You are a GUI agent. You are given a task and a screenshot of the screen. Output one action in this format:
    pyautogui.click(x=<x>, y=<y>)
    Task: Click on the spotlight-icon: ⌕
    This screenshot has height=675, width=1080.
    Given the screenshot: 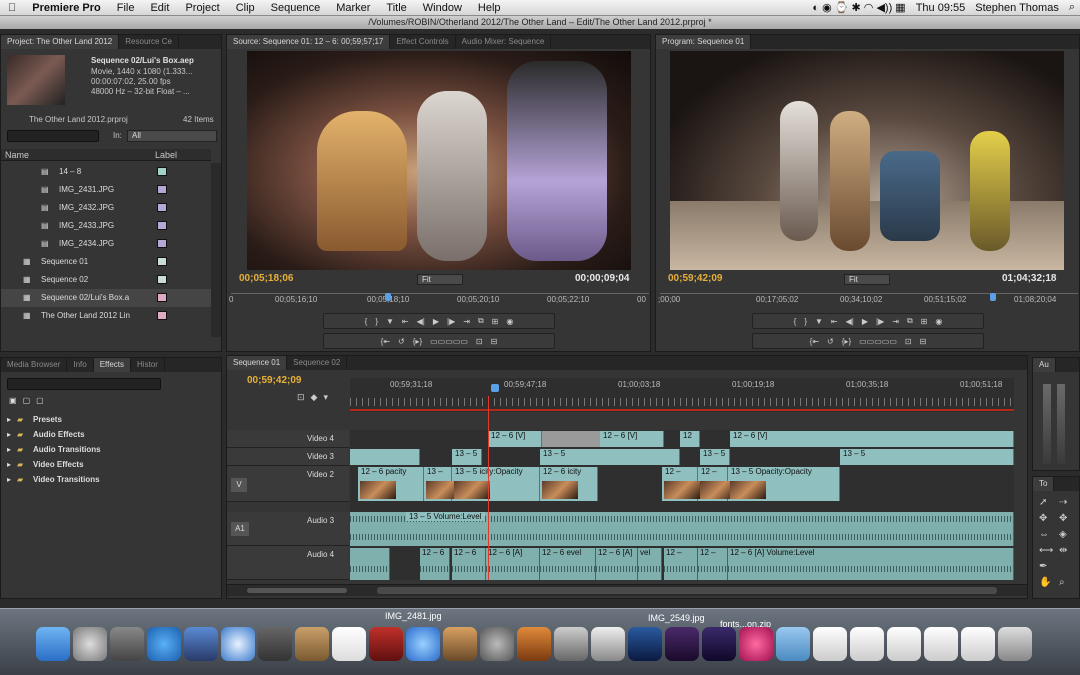 What is the action you would take?
    pyautogui.click(x=1072, y=7)
    